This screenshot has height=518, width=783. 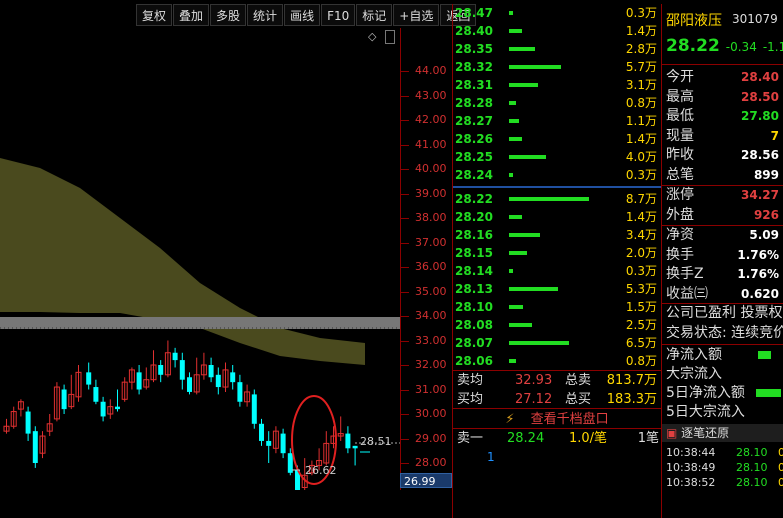 What do you see at coordinates (724, 215) in the screenshot?
I see `stat-row: 外盘 926` at bounding box center [724, 215].